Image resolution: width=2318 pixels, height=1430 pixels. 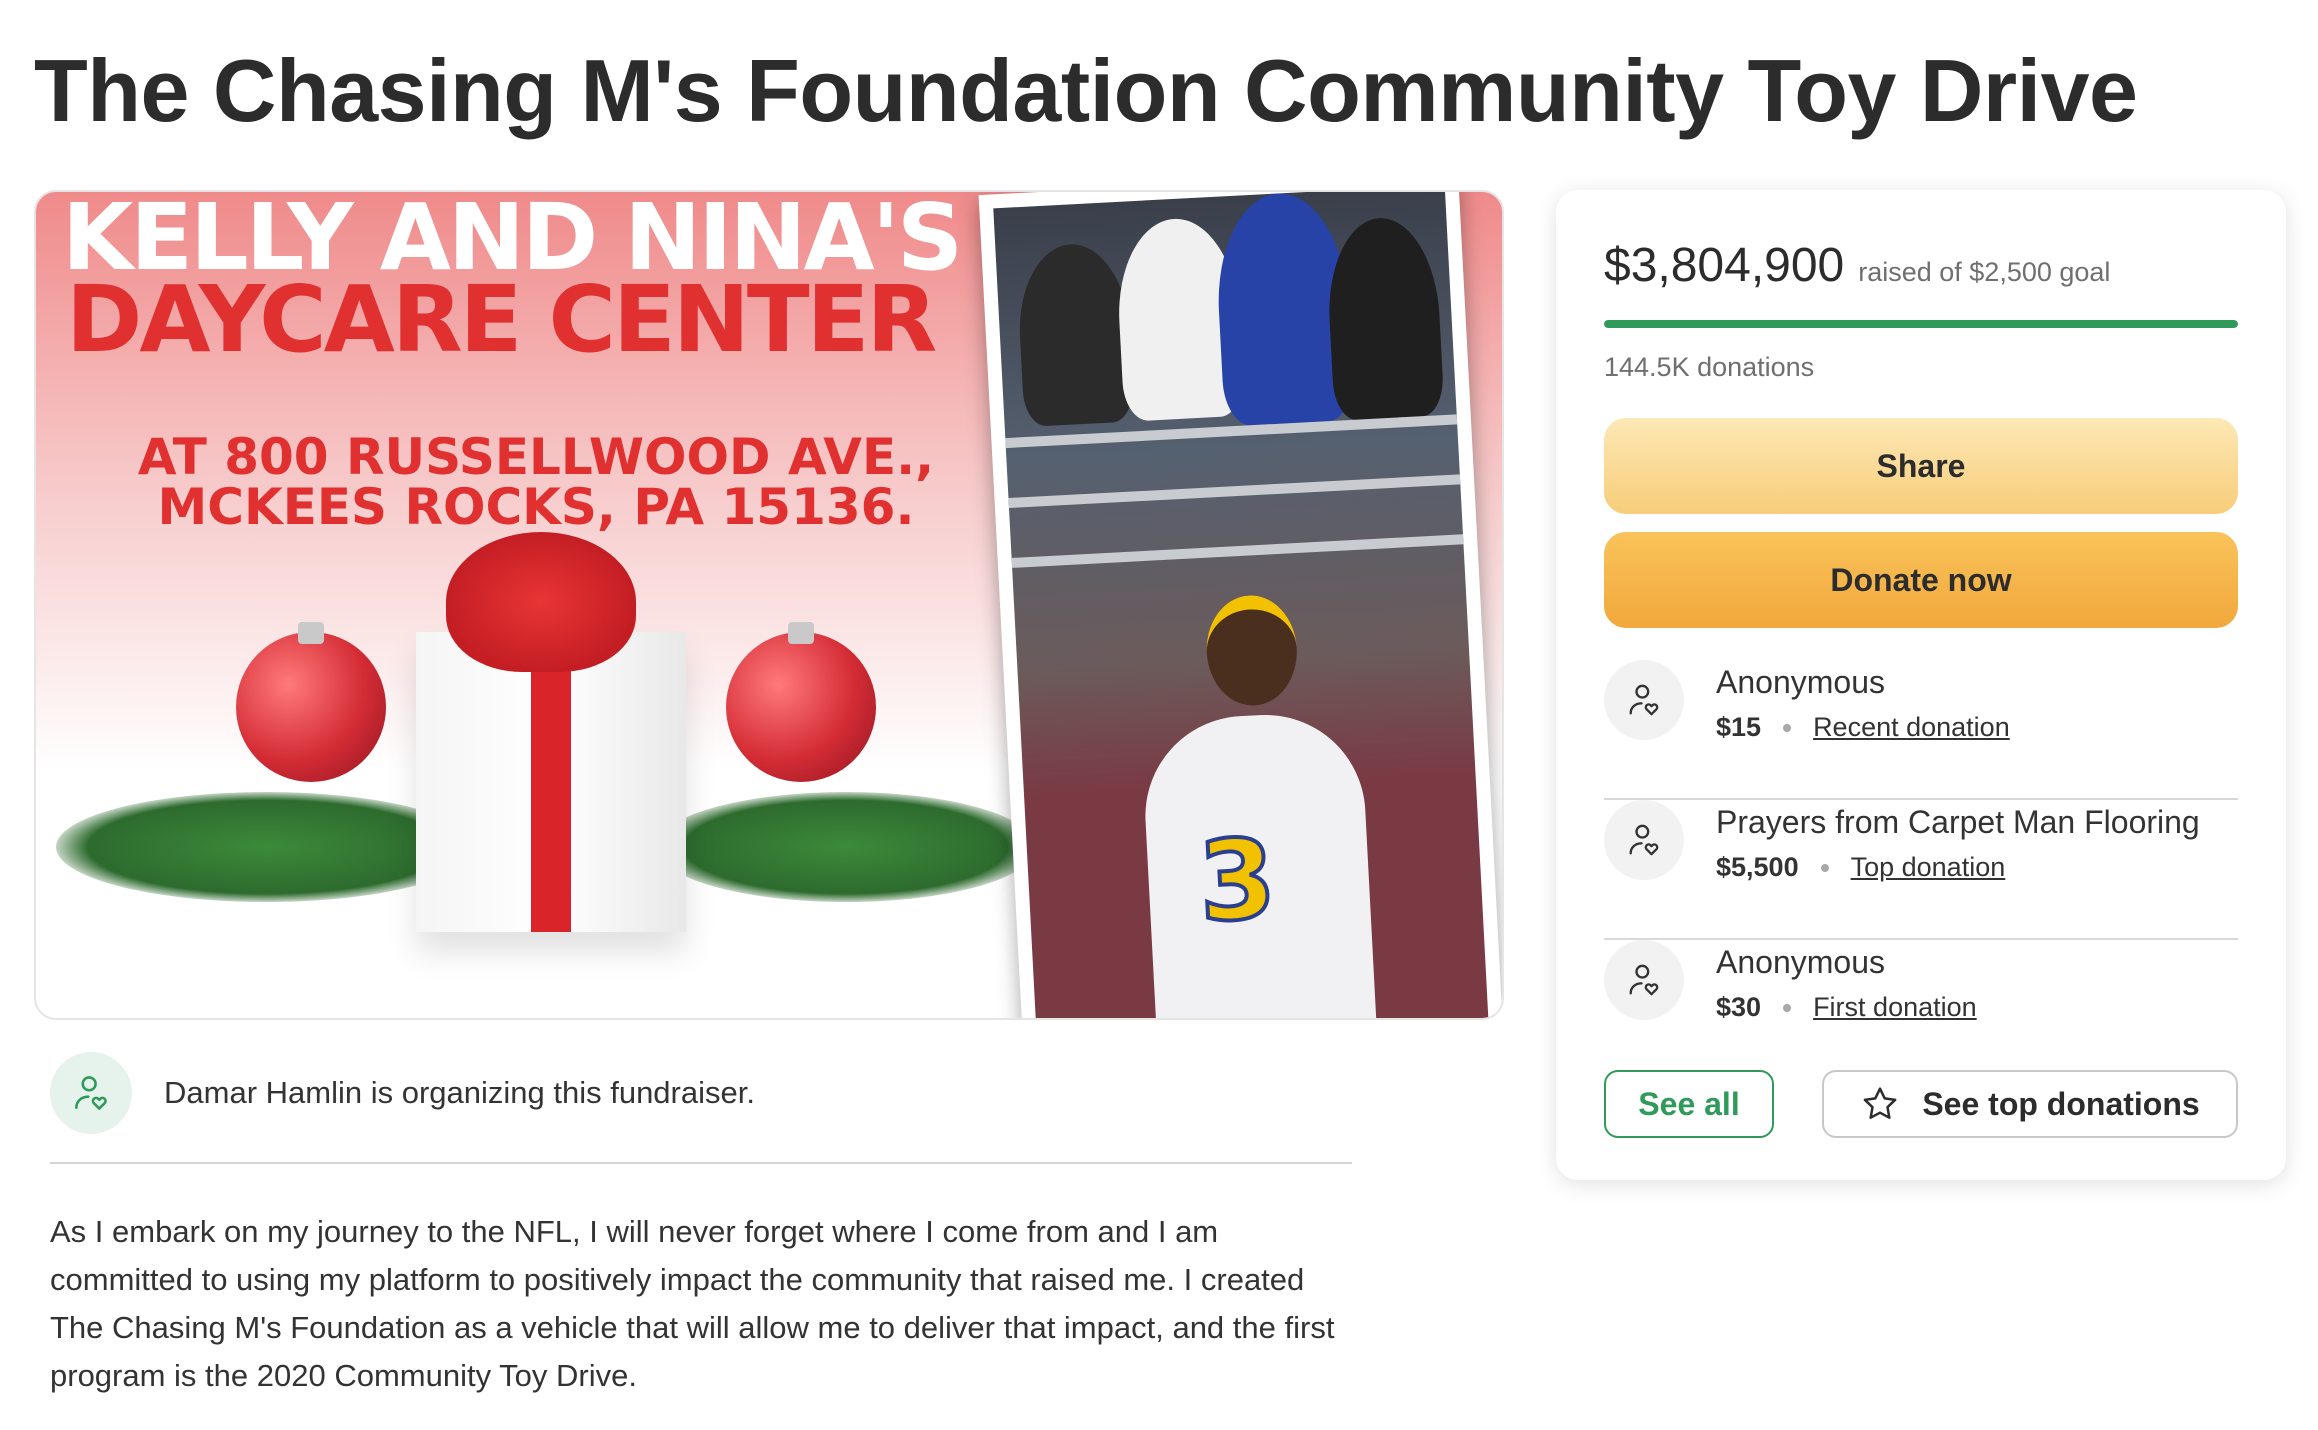 What do you see at coordinates (1689, 1104) in the screenshot?
I see `see-all-button: See all` at bounding box center [1689, 1104].